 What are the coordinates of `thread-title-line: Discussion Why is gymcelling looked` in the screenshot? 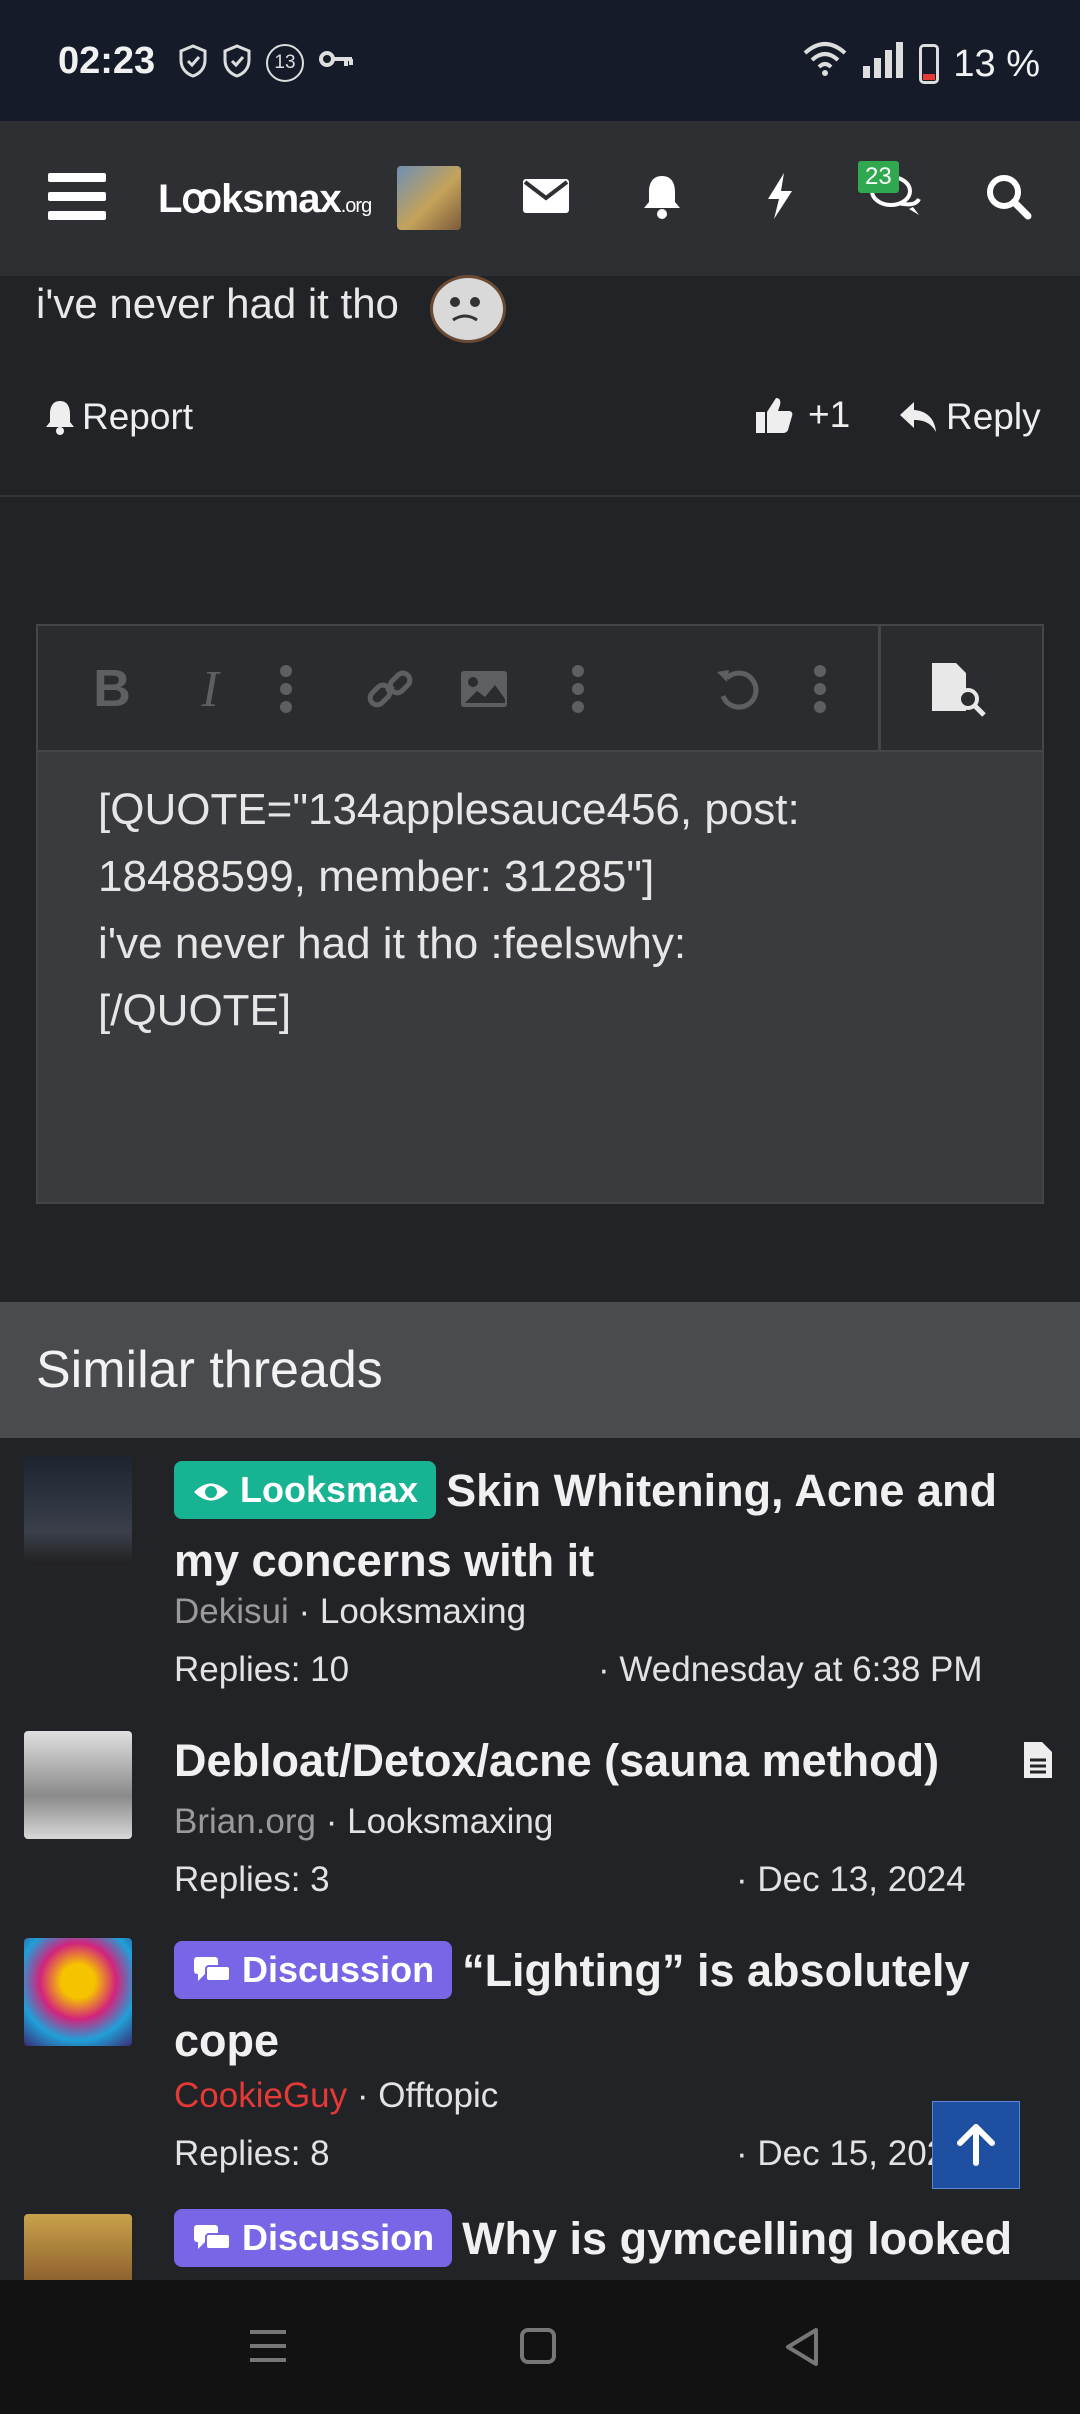 It's located at (604, 2239).